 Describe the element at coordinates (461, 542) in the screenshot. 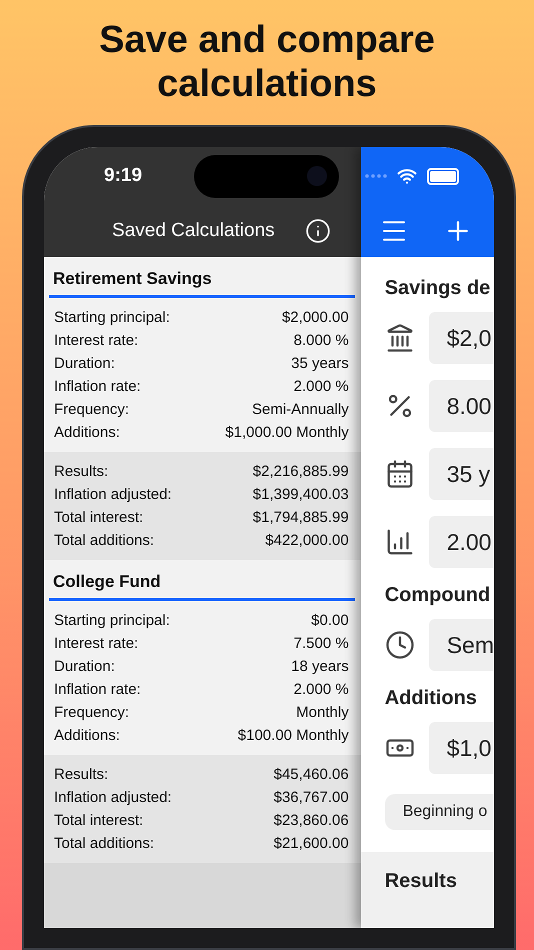

I see `input-field: 2.00` at that location.